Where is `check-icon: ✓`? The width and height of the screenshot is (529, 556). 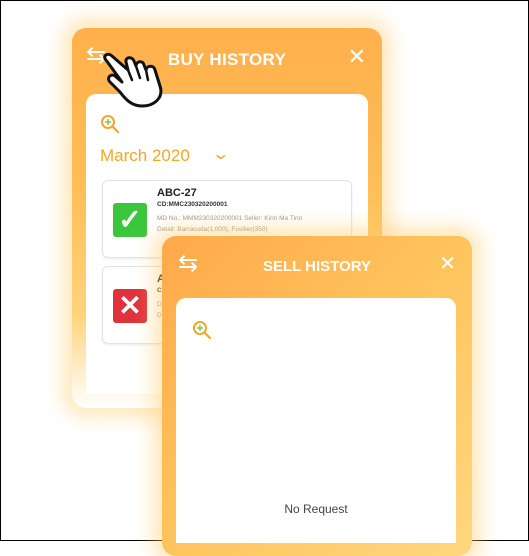 check-icon: ✓ is located at coordinates (130, 220).